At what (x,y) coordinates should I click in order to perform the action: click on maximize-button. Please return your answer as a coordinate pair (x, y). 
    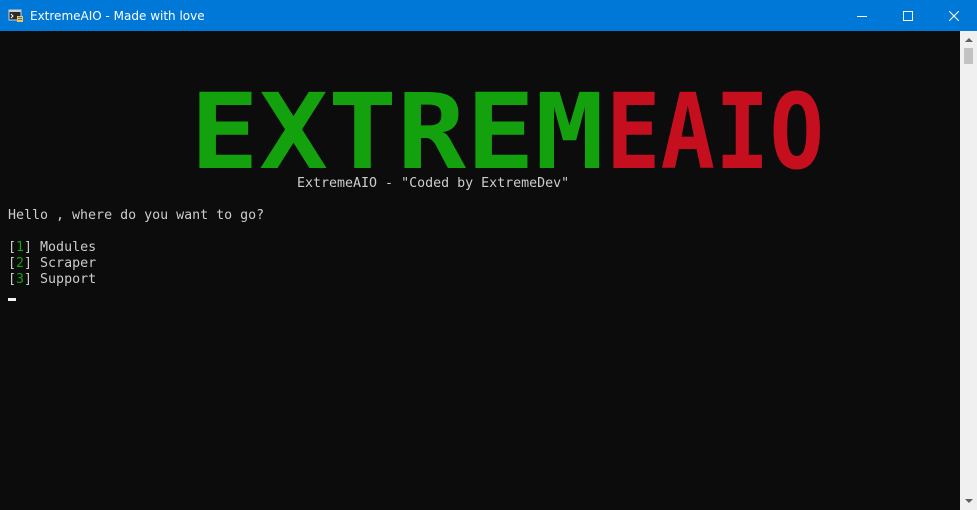
    Looking at the image, I should click on (908, 15).